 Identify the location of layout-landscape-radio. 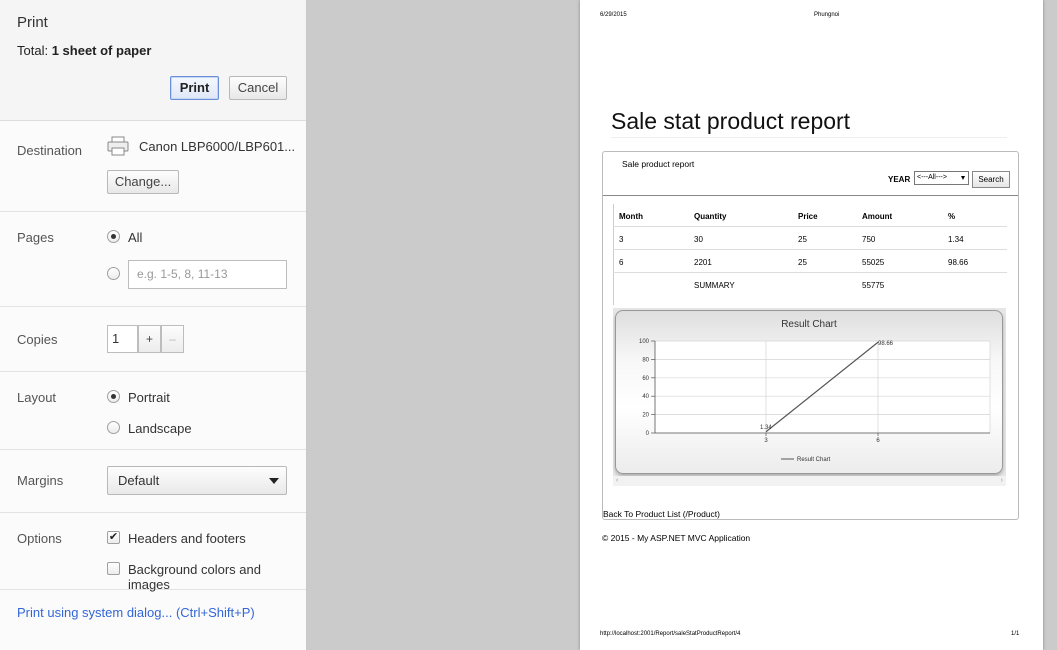
(113, 427).